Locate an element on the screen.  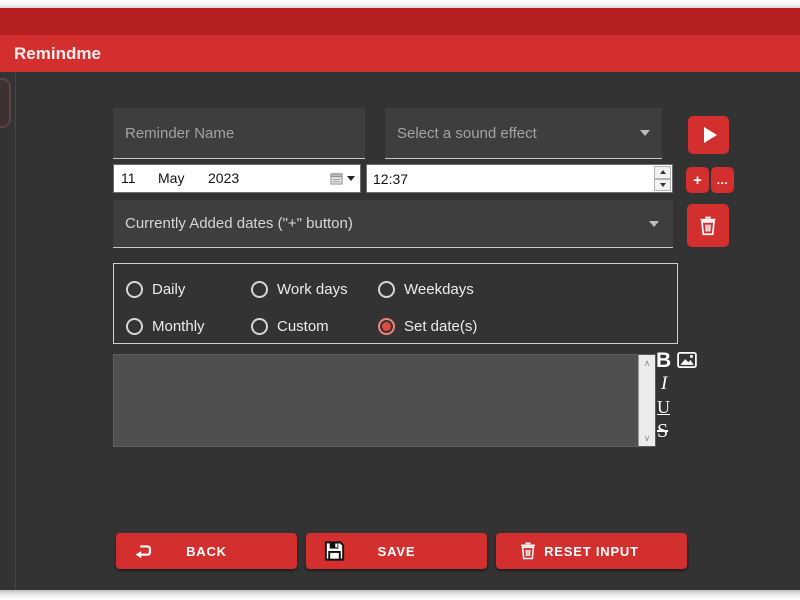
delete-date-button is located at coordinates (708, 225).